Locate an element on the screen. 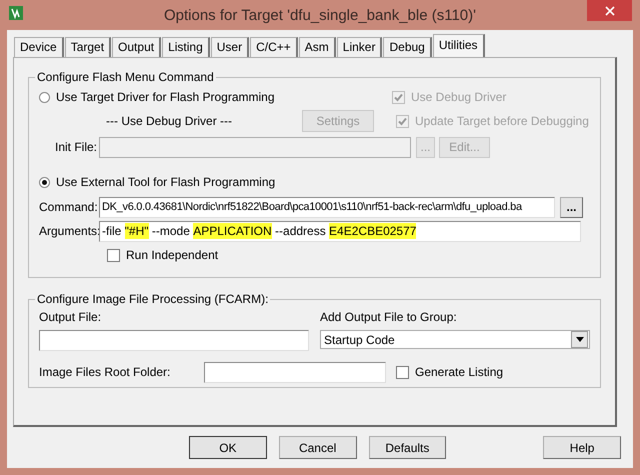  dropdown-arrow-icon is located at coordinates (580, 339).